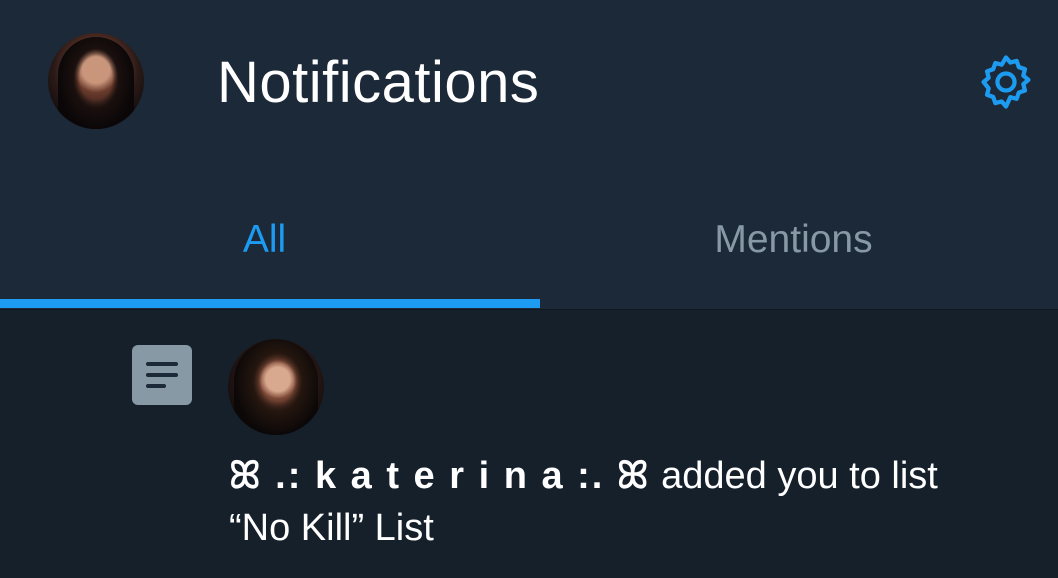 The image size is (1058, 578). I want to click on gear-icon, so click(1006, 82).